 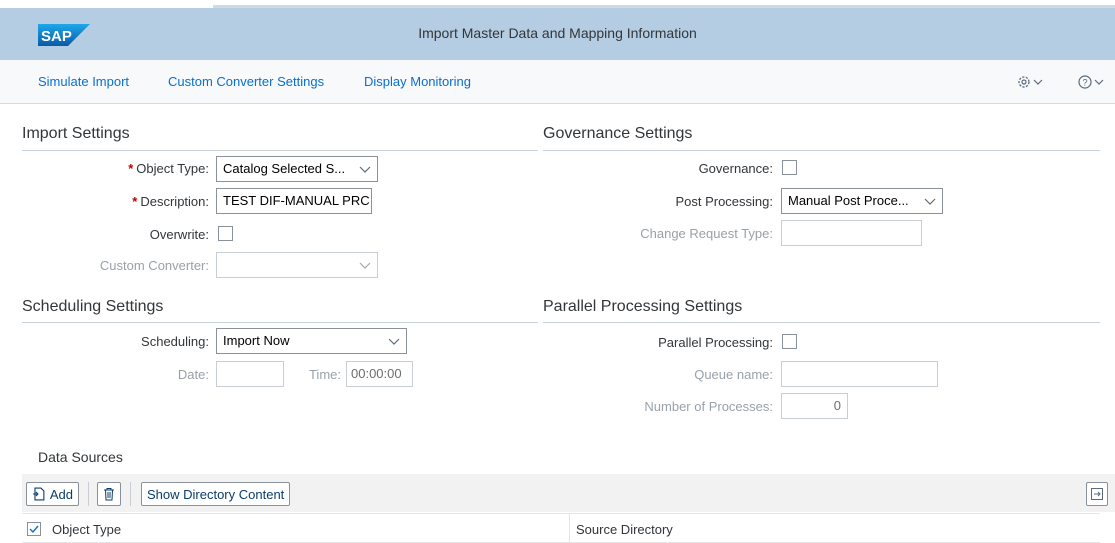 I want to click on scheduling-value: Import Now, so click(x=256, y=340).